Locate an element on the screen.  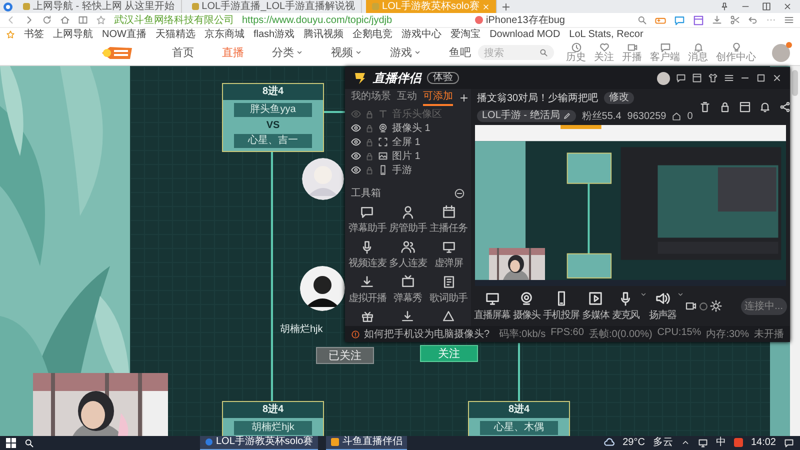
notification-icon is located at coordinates (789, 443).